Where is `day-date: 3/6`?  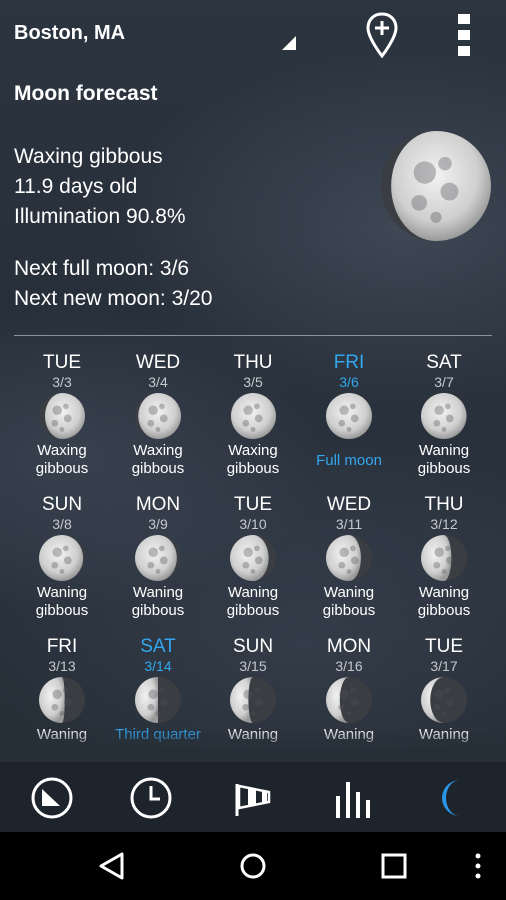
day-date: 3/6 is located at coordinates (349, 382).